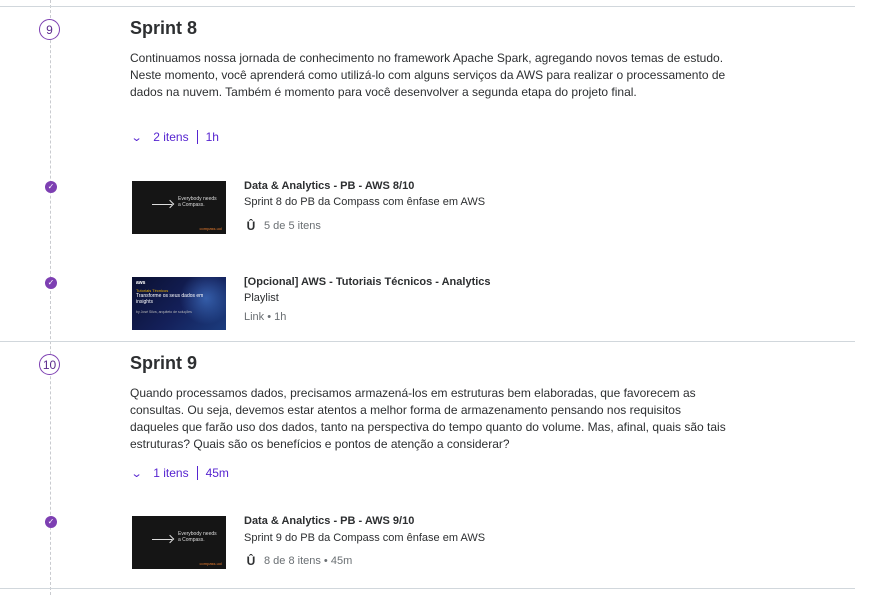  Describe the element at coordinates (329, 186) in the screenshot. I see `item-title-link: Data & Analytics - PB - AWS 8/10` at that location.